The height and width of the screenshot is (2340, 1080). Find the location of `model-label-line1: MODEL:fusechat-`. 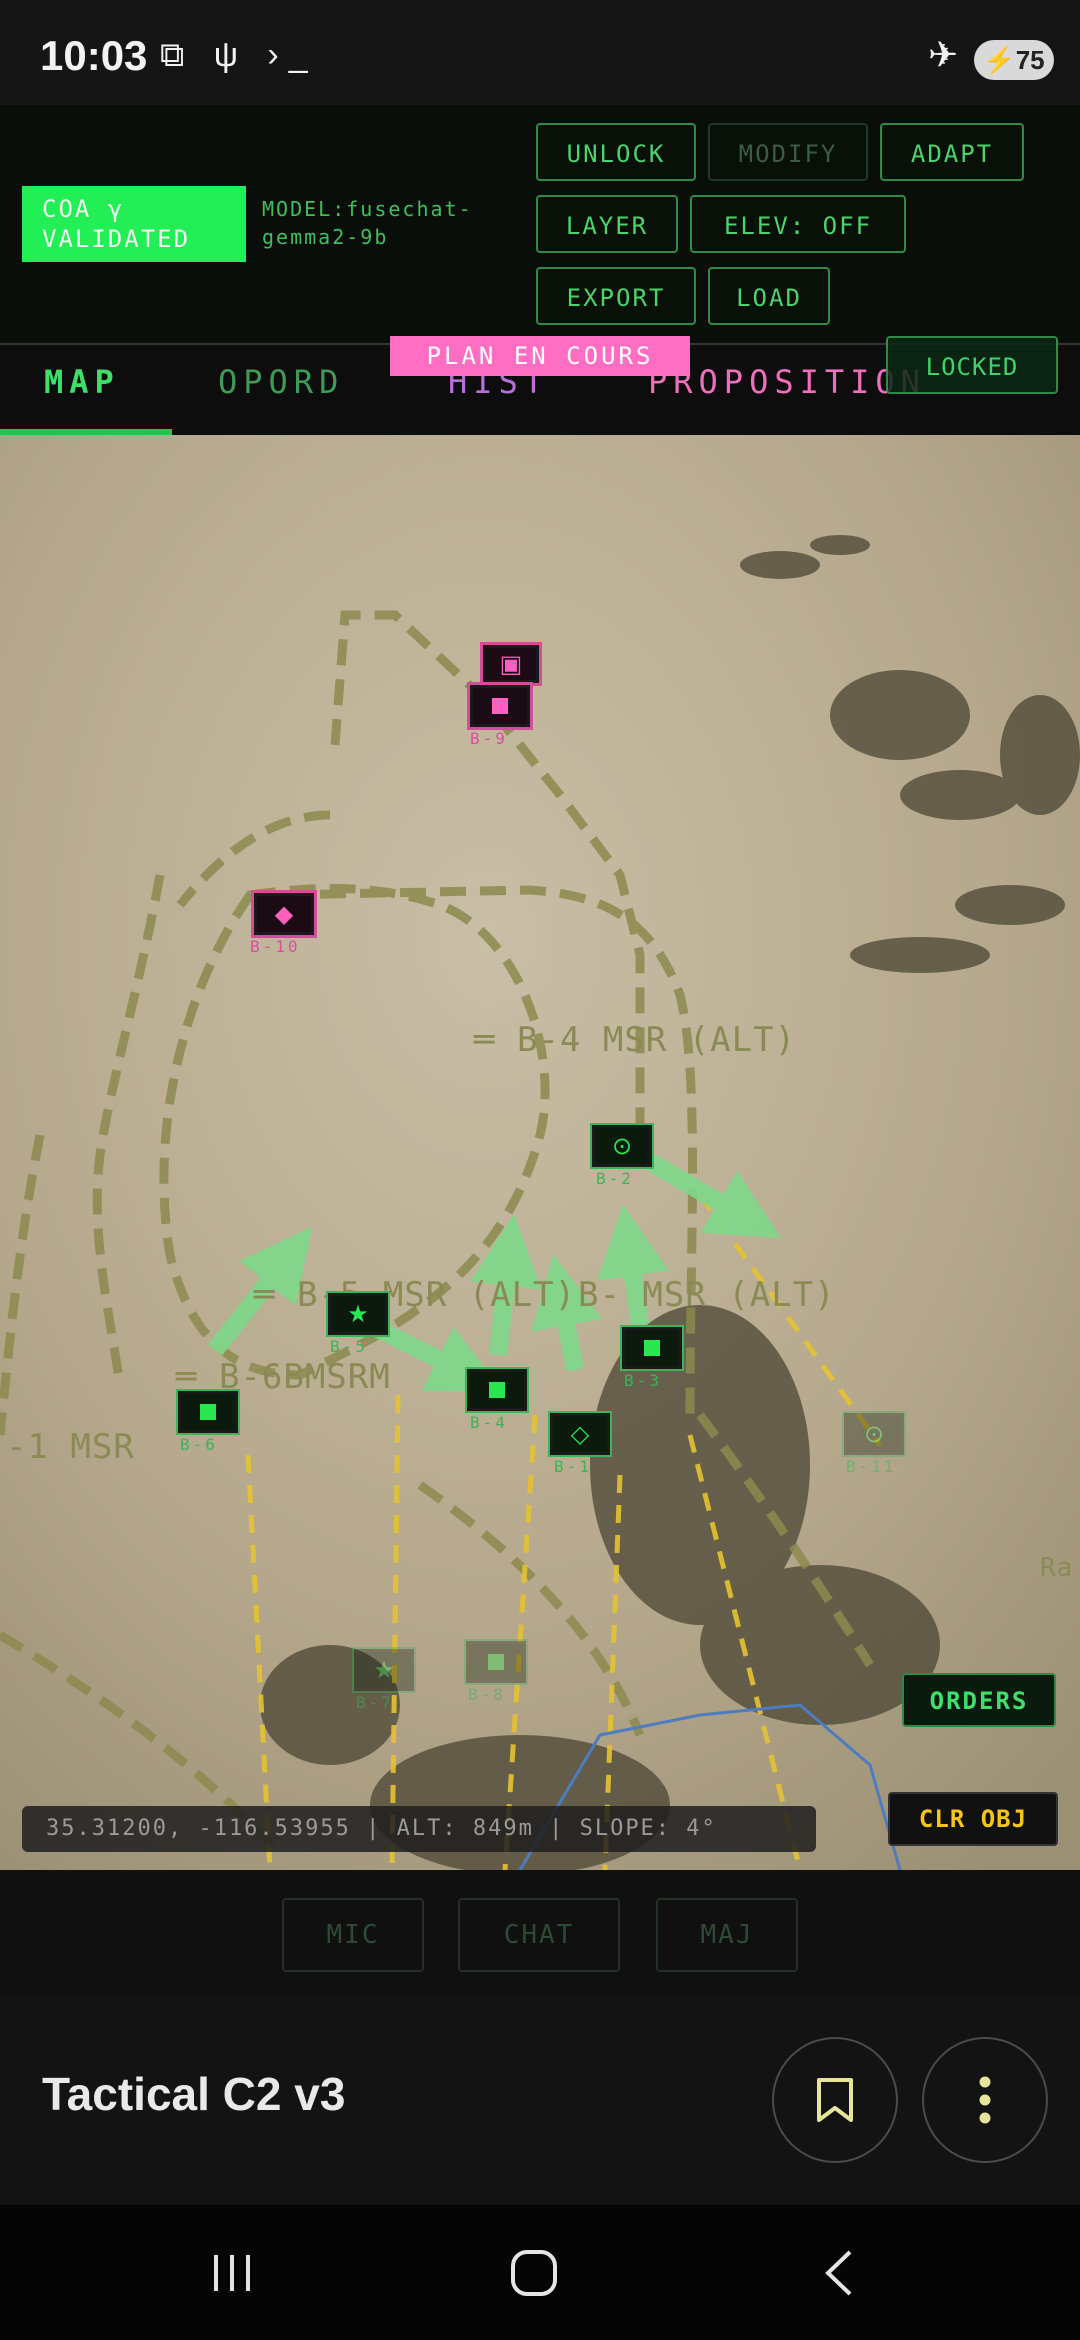

model-label-line1: MODEL:fusechat- is located at coordinates (367, 209).